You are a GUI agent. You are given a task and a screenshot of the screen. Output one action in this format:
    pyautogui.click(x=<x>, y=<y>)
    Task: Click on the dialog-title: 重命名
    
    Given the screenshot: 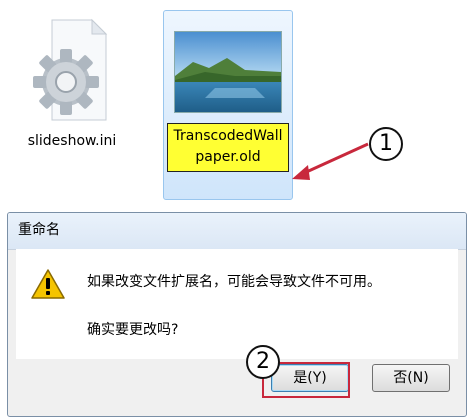 What is the action you would take?
    pyautogui.click(x=237, y=231)
    